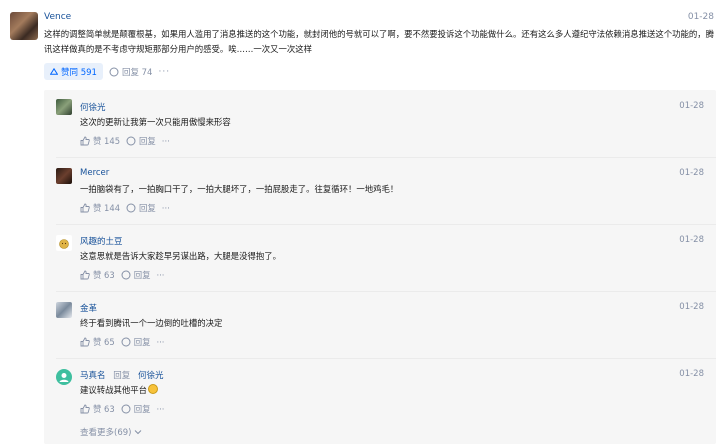 Image resolution: width=720 pixels, height=444 pixels. I want to click on reply-author-name: 何徐光, so click(93, 108).